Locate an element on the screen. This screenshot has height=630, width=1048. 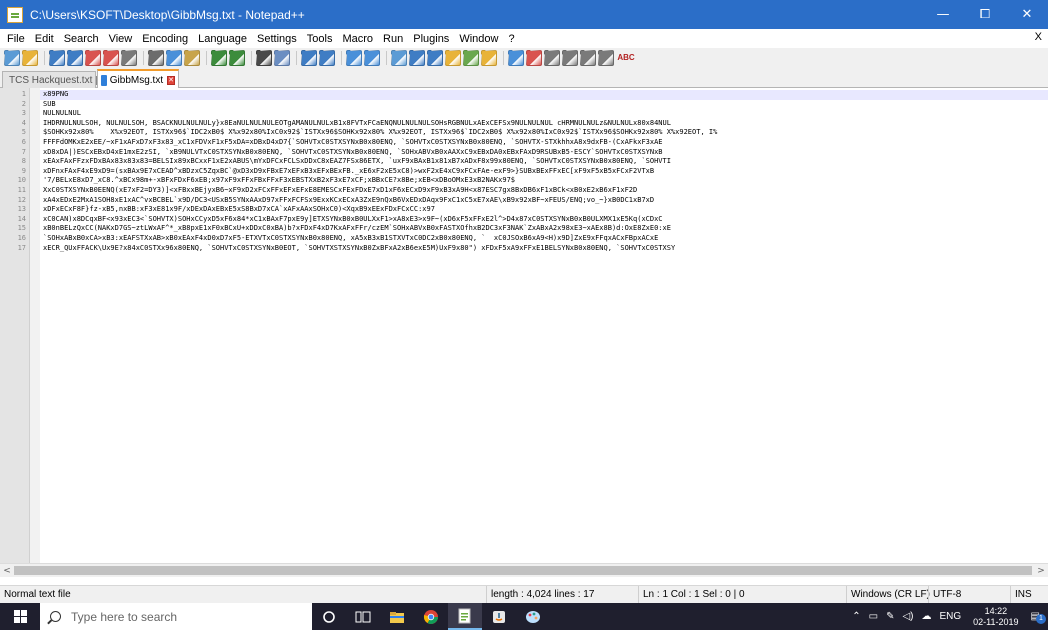
tab-gibbmsg: GibbMsg.txt ✕ is located at coordinates (138, 79).